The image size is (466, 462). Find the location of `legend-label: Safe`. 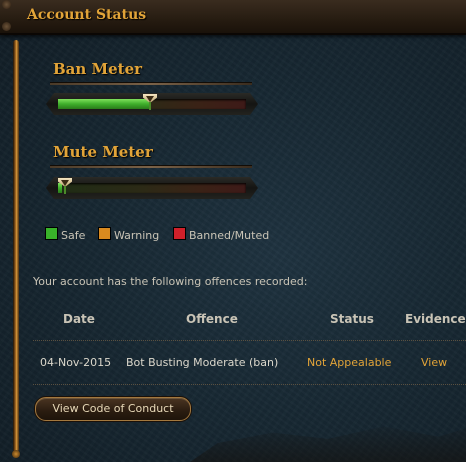

legend-label: Safe is located at coordinates (73, 235).